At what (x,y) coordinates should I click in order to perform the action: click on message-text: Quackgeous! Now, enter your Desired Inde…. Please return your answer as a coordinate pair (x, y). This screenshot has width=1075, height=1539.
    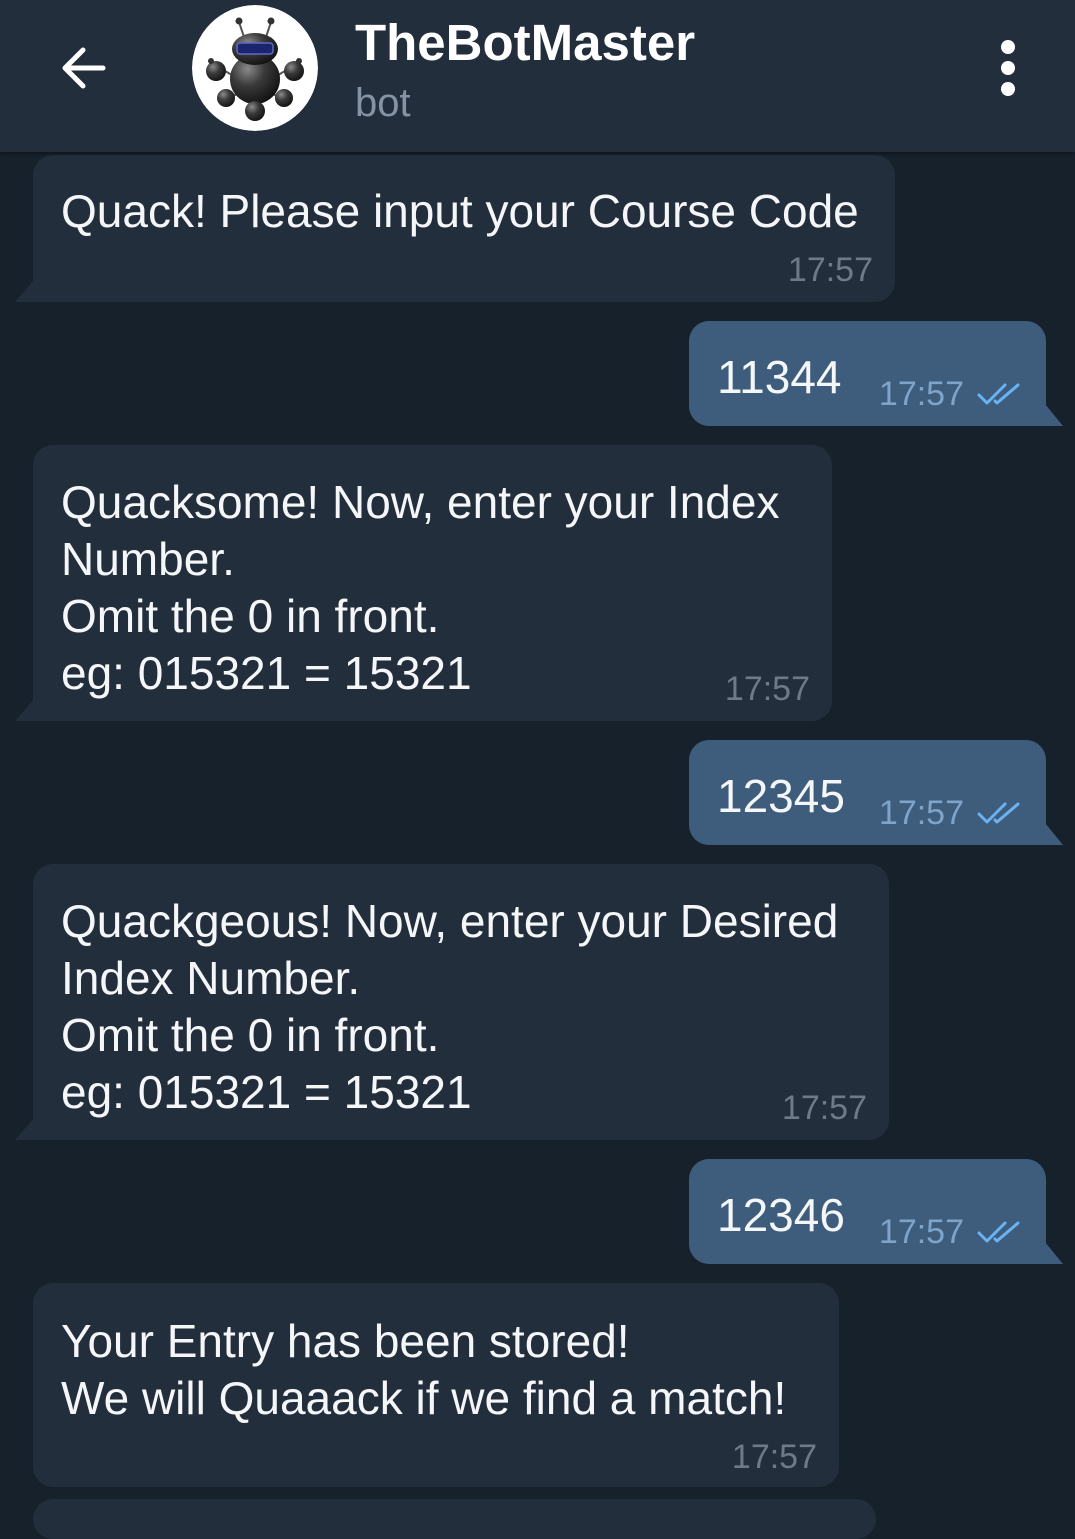
    Looking at the image, I should click on (449, 1007).